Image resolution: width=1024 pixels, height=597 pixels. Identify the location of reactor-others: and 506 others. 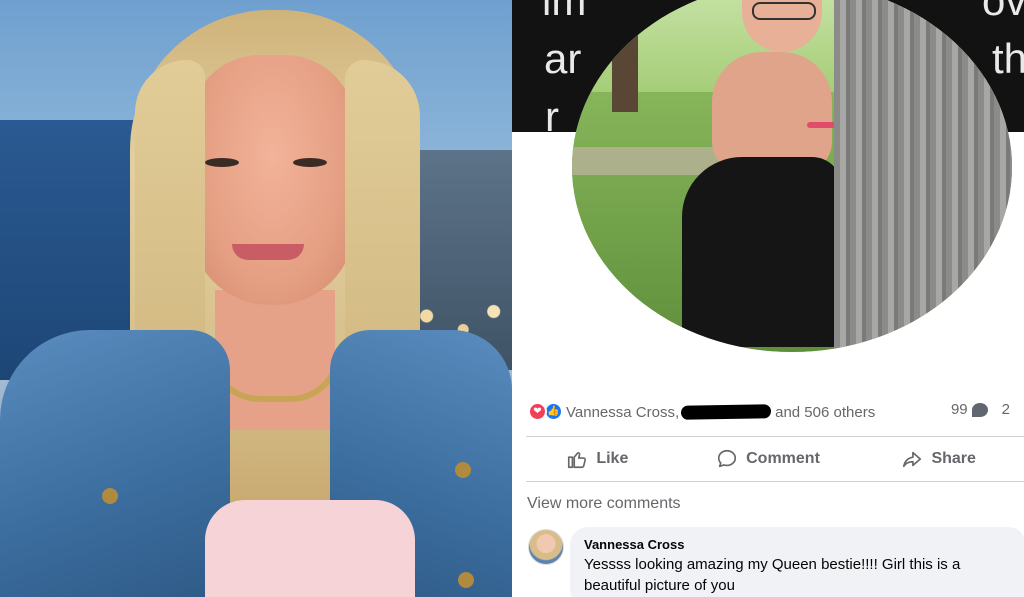
(825, 412).